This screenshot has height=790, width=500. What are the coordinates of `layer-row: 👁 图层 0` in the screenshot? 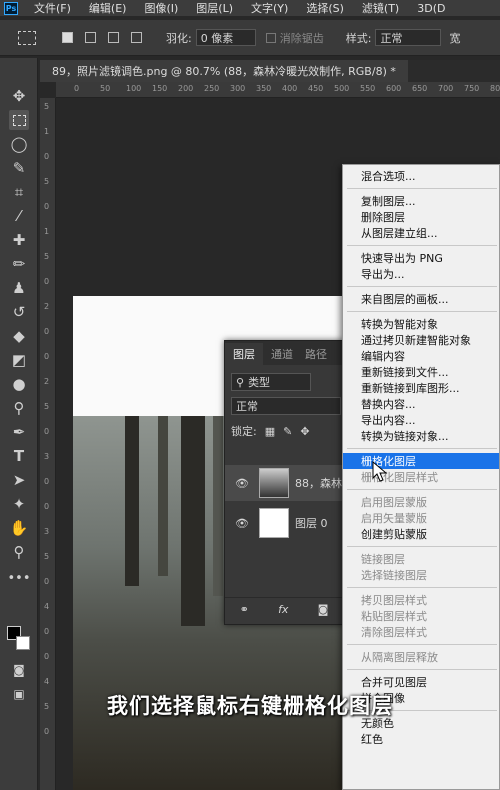 It's located at (284, 523).